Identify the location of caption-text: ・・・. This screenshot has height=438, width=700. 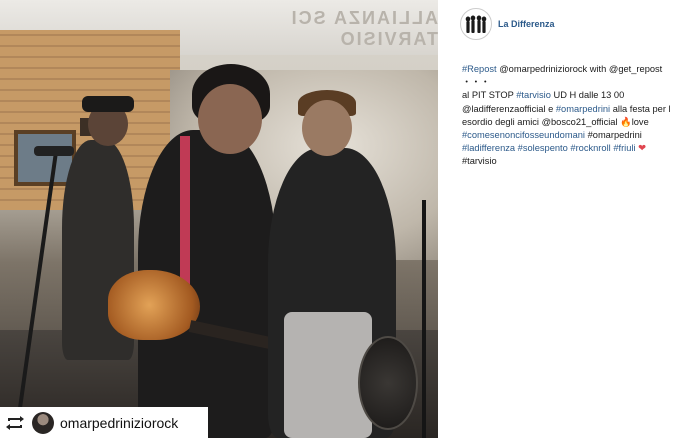
(476, 82).